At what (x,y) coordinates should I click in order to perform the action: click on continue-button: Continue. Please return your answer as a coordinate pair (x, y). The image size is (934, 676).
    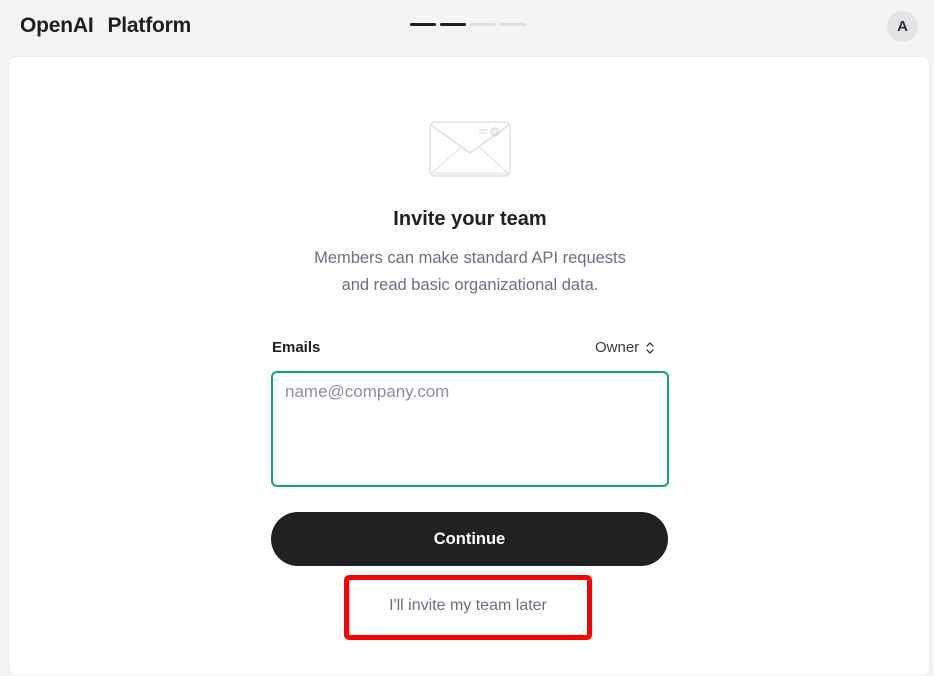
    Looking at the image, I should click on (469, 539).